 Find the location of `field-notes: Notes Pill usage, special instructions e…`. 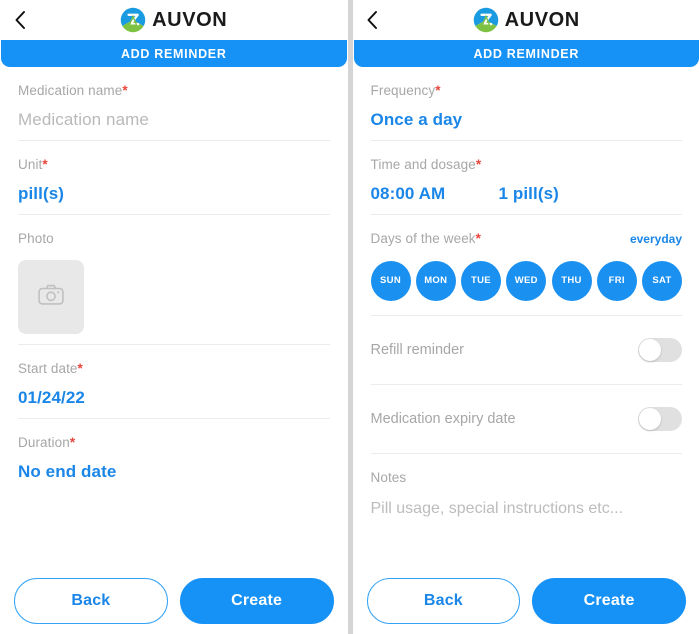

field-notes: Notes Pill usage, special instructions e… is located at coordinates (527, 491).